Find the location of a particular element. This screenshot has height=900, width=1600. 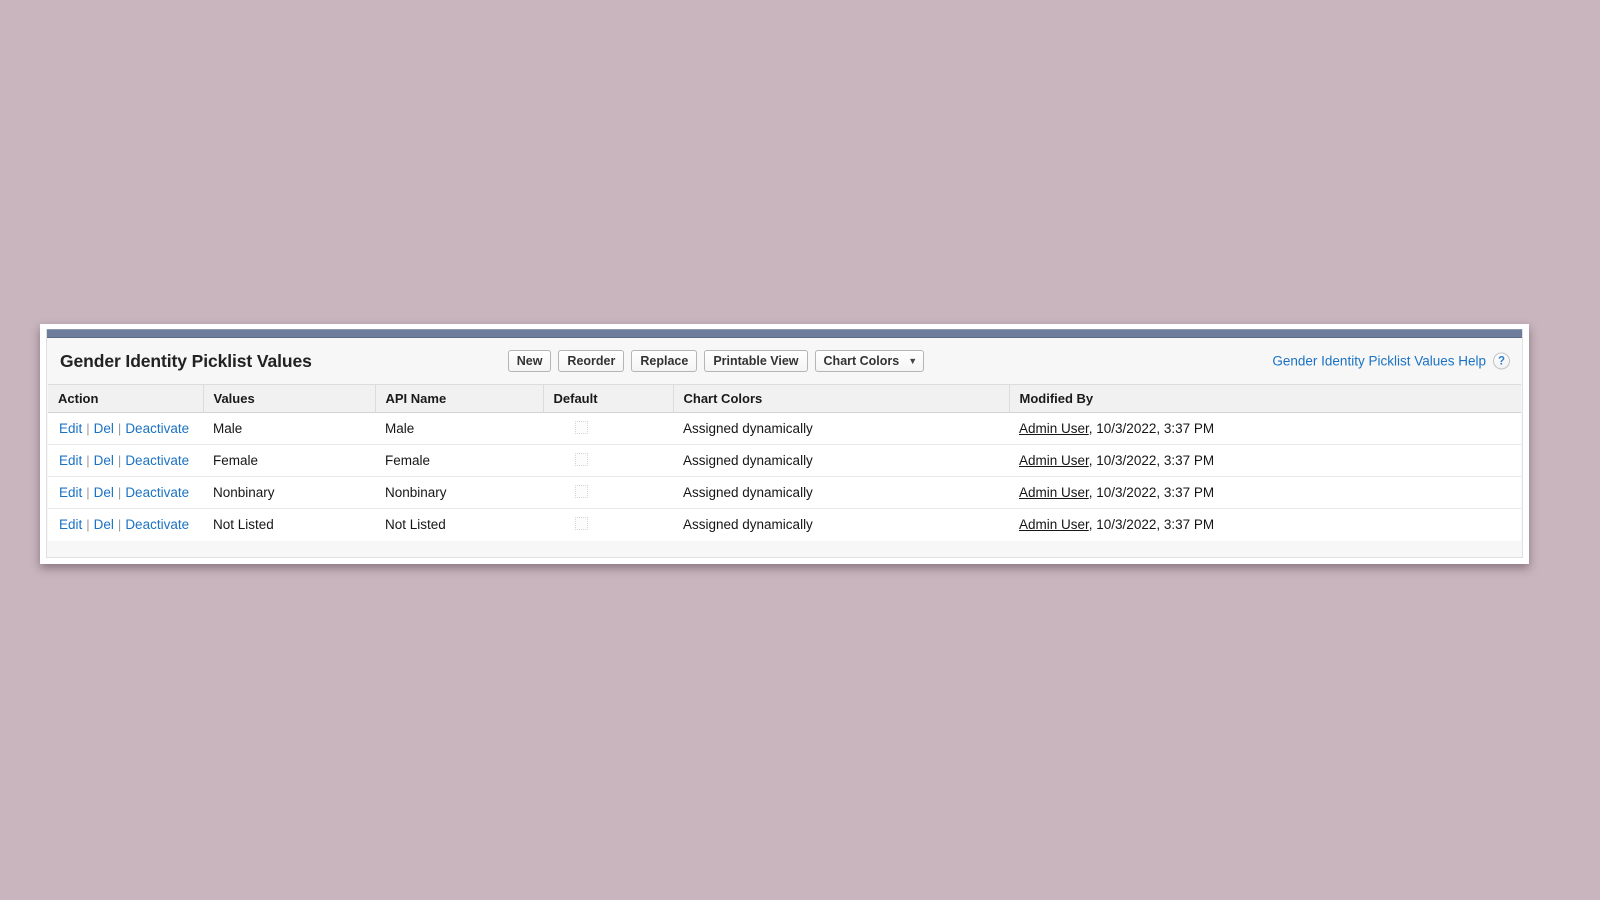

help-link: Gender Identity Picklist Values Help is located at coordinates (1379, 361).